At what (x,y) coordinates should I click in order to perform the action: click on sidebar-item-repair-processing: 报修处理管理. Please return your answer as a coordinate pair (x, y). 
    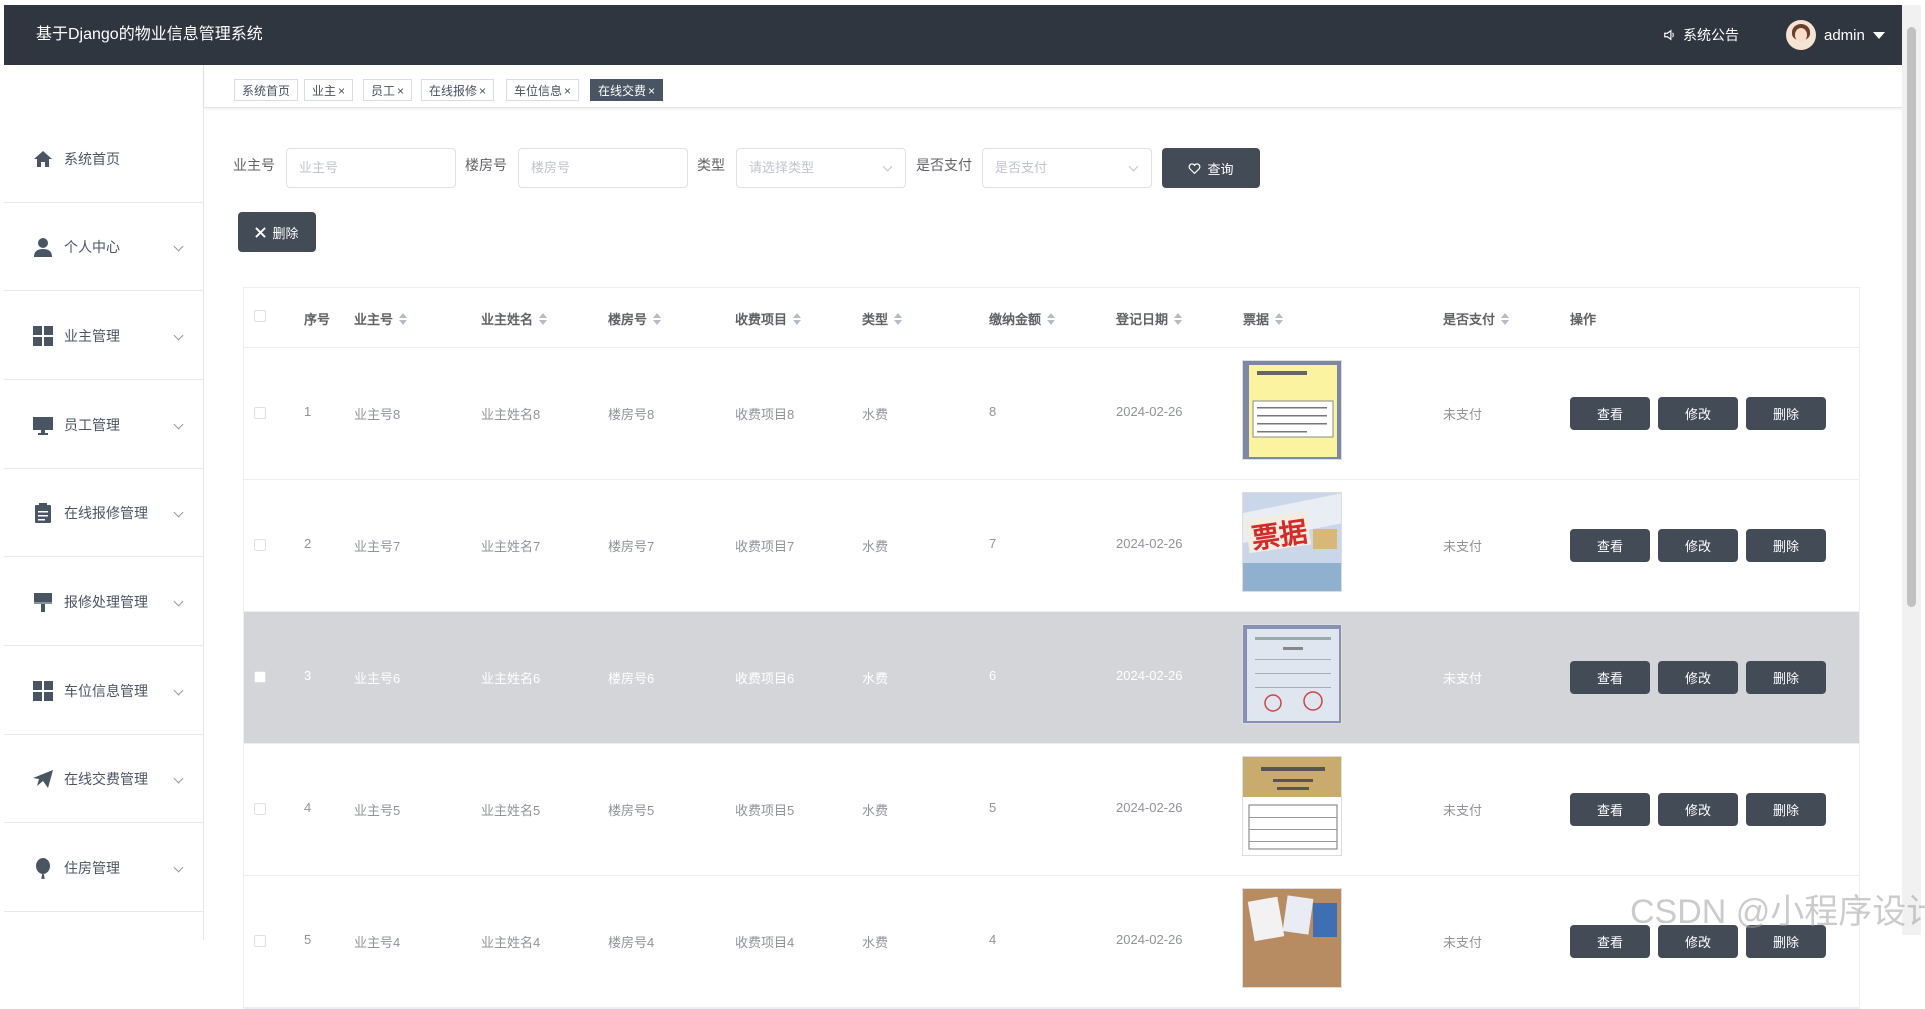
    Looking at the image, I should click on (104, 602).